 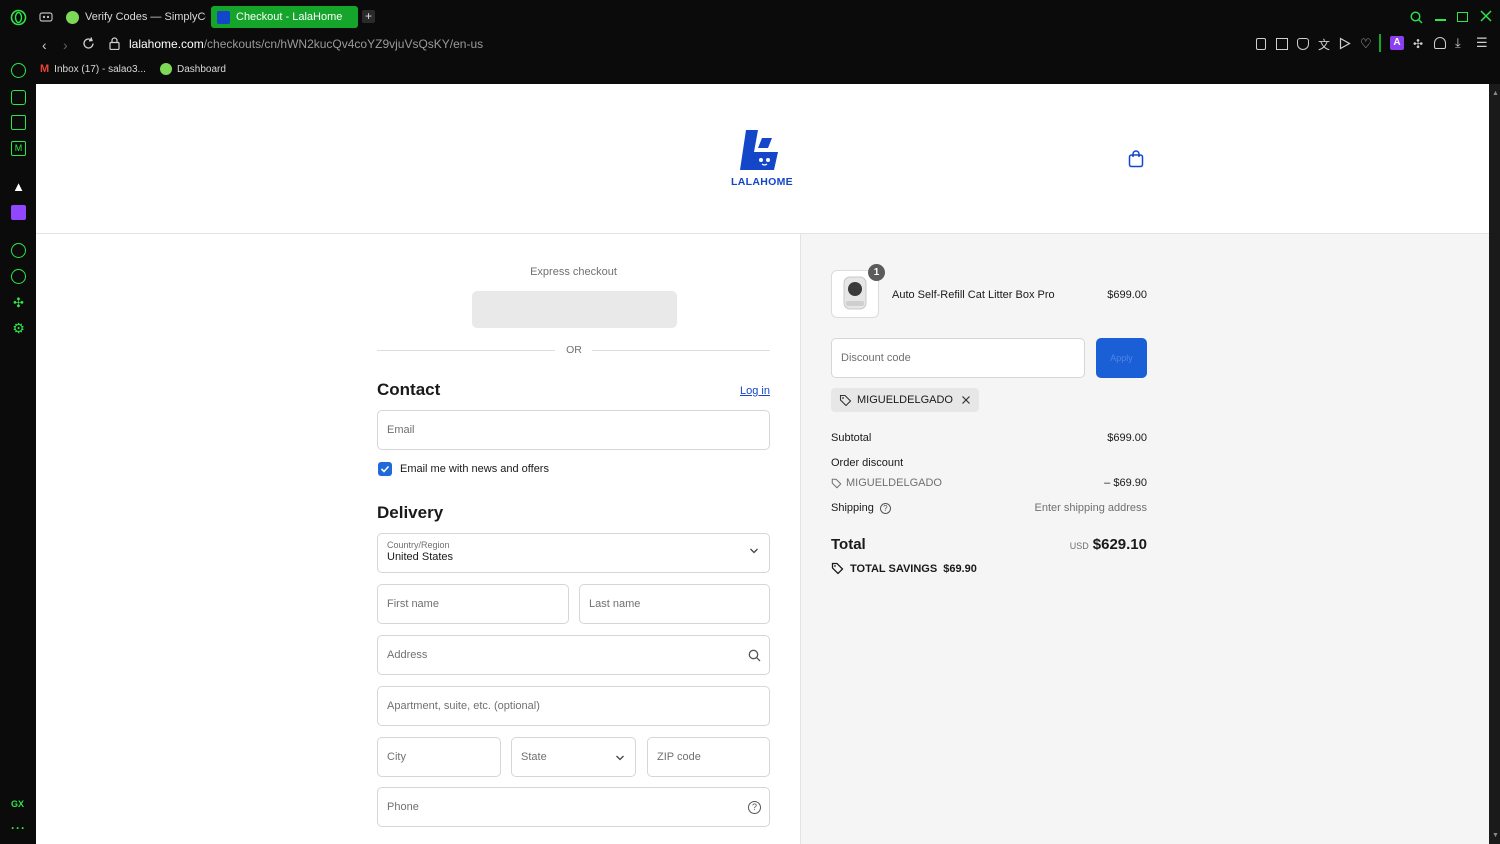 I want to click on email-field: Email, so click(x=573, y=430).